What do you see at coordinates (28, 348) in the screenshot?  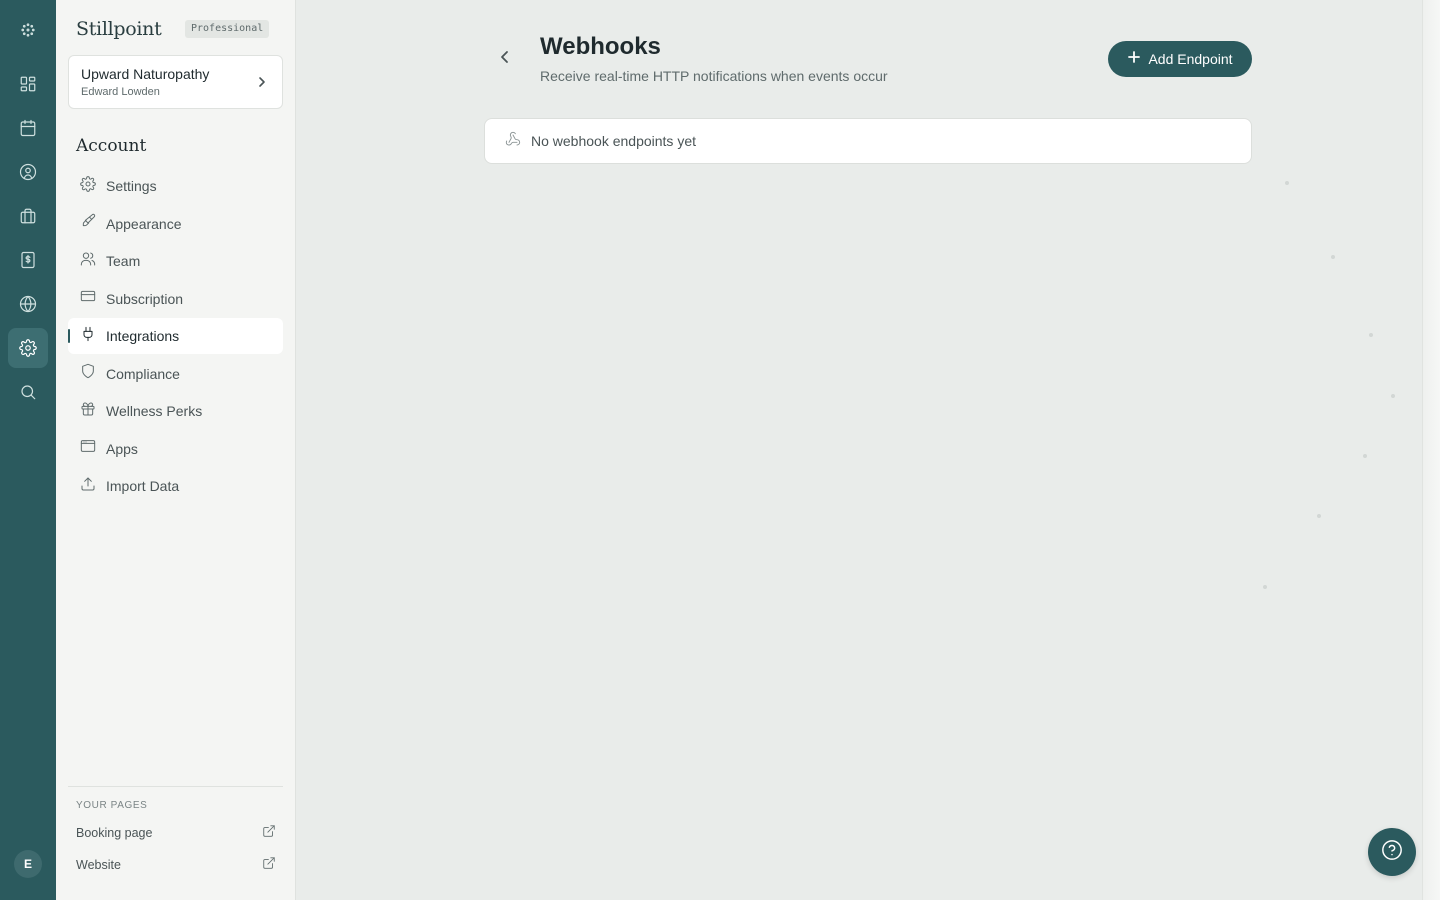 I see `settings-icon` at bounding box center [28, 348].